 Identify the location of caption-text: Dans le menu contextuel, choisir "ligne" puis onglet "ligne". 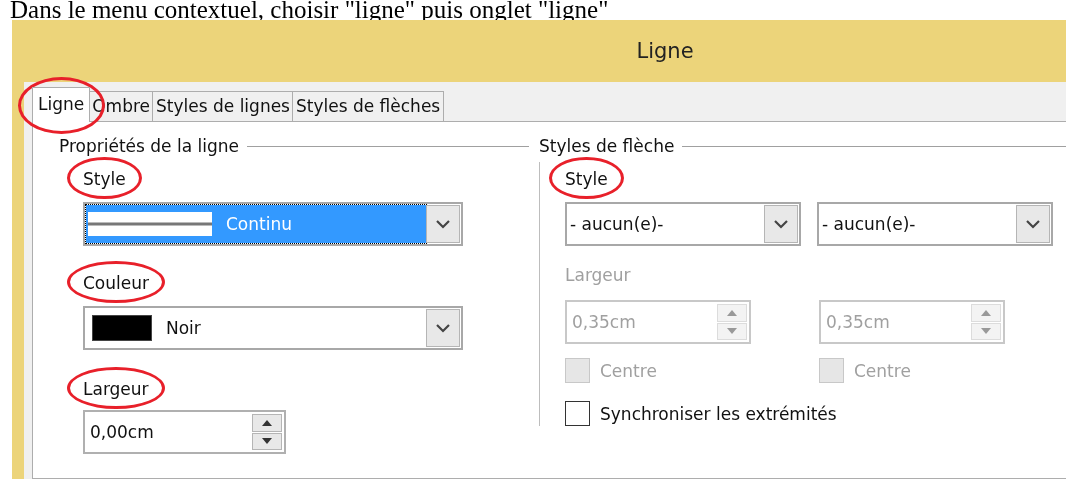
(309, 10).